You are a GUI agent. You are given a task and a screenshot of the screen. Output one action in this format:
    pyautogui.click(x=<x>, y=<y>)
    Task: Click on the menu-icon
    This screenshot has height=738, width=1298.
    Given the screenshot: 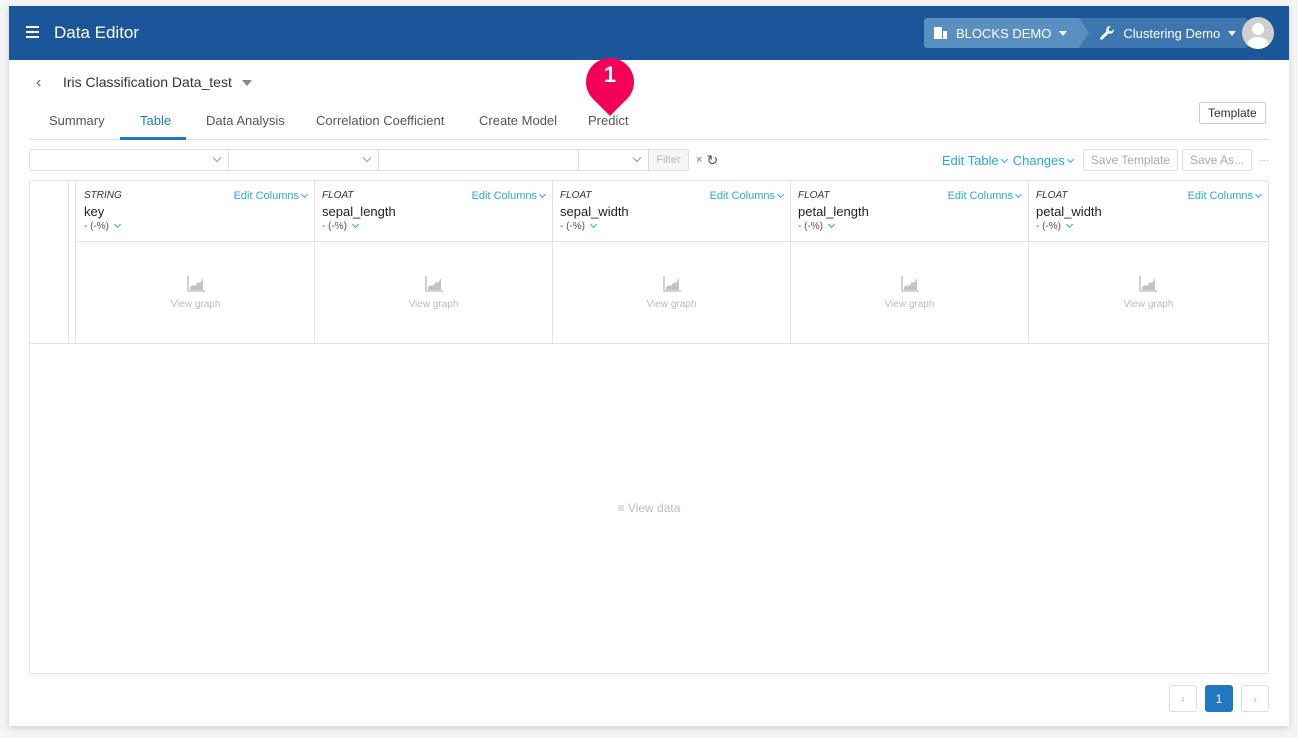 What is the action you would take?
    pyautogui.click(x=32, y=32)
    